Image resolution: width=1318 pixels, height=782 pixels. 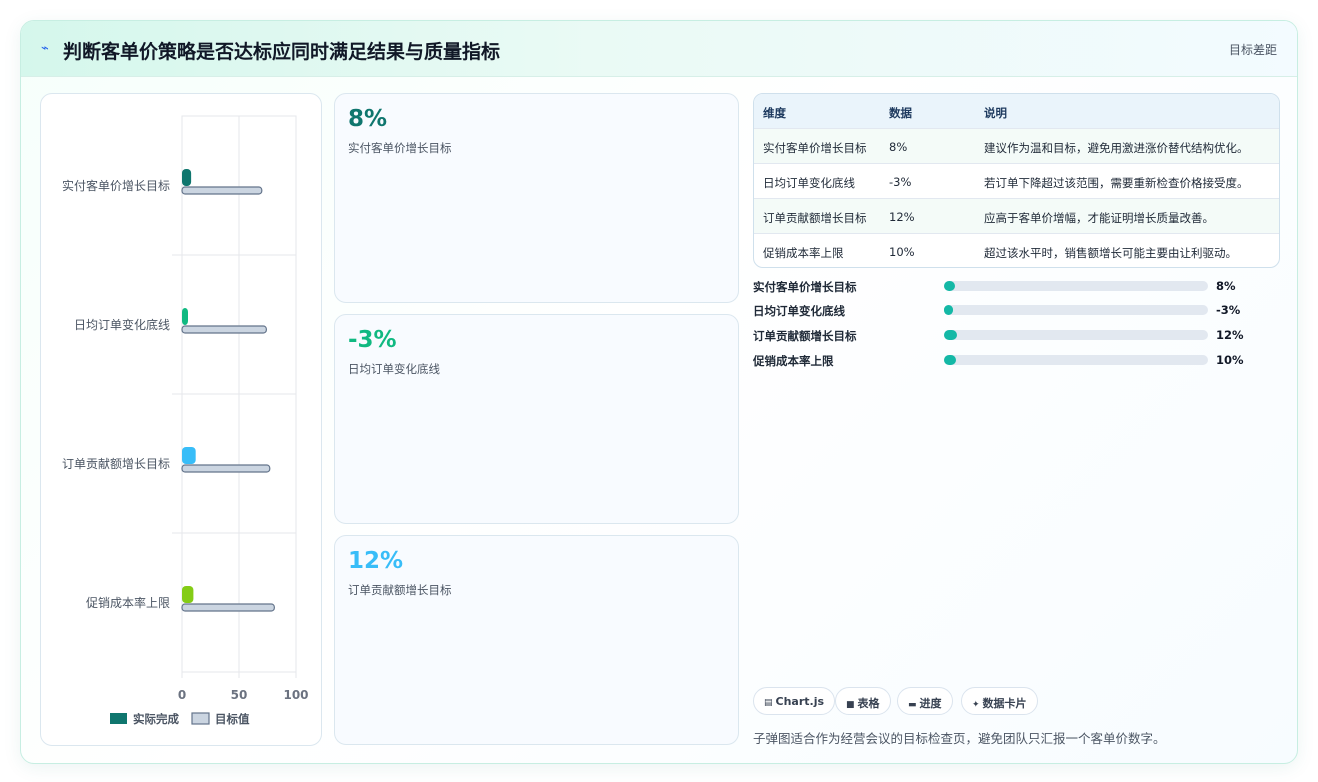 What do you see at coordinates (976, 705) in the screenshot?
I see `data-card-icon: ✦` at bounding box center [976, 705].